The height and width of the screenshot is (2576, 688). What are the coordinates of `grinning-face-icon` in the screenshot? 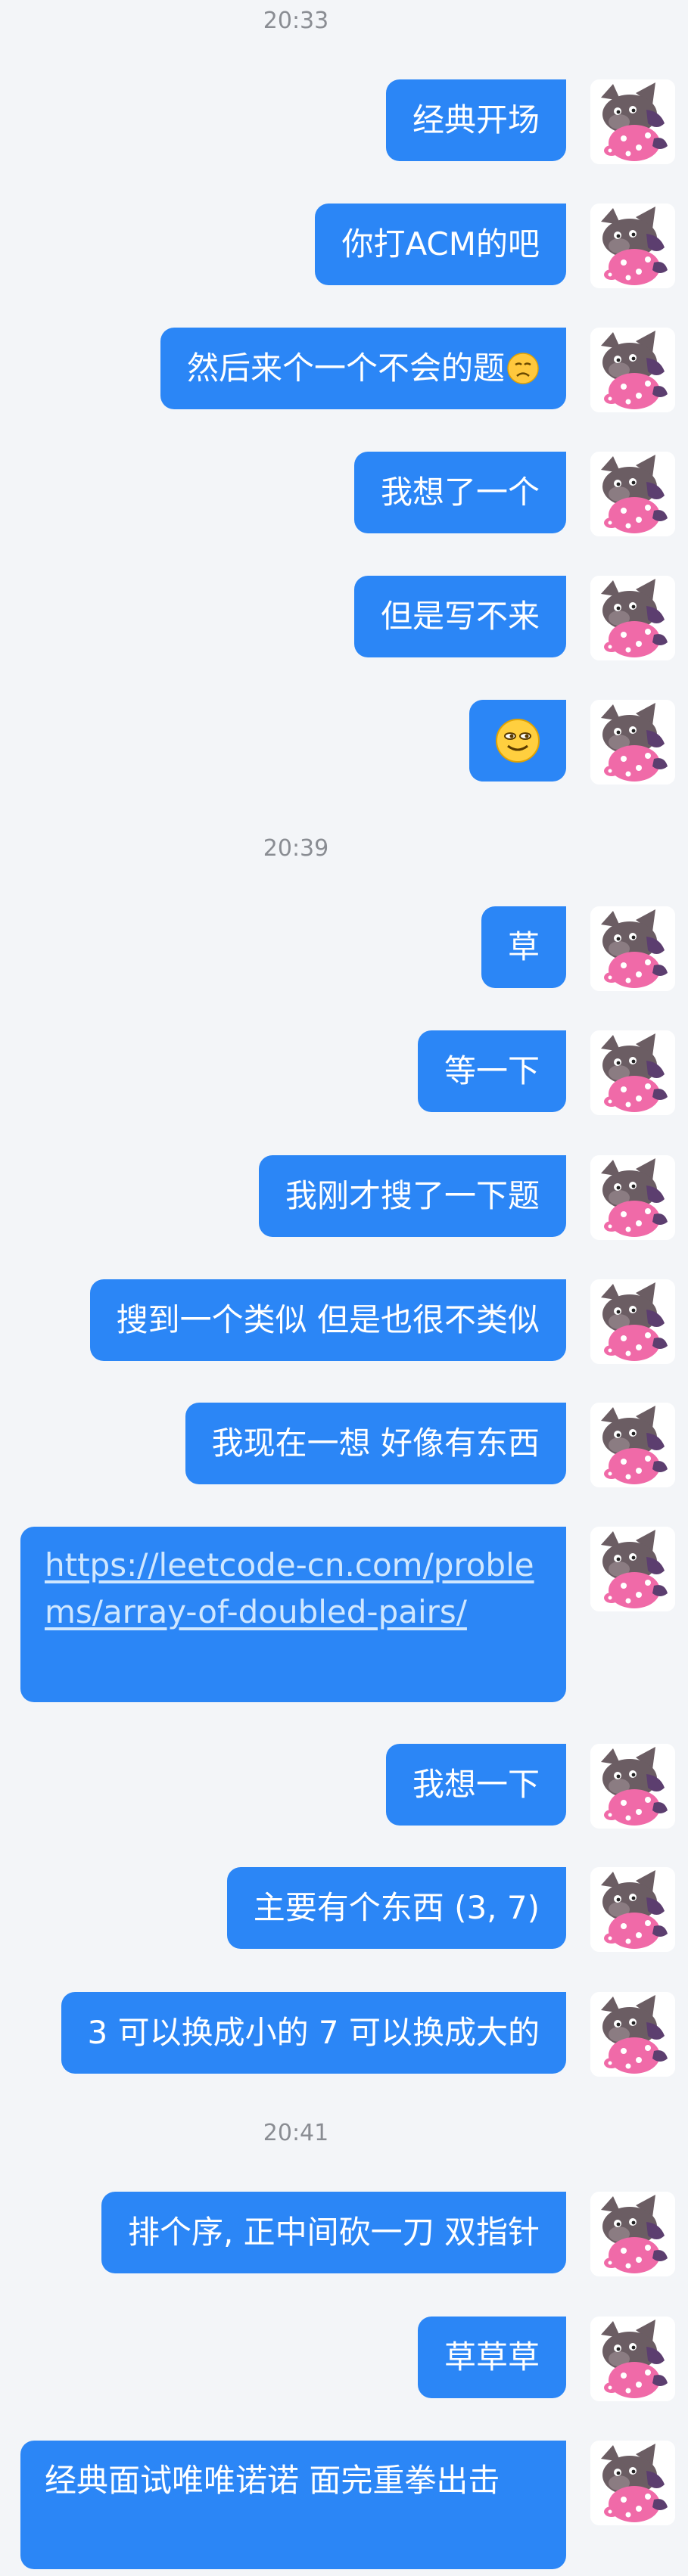 It's located at (517, 740).